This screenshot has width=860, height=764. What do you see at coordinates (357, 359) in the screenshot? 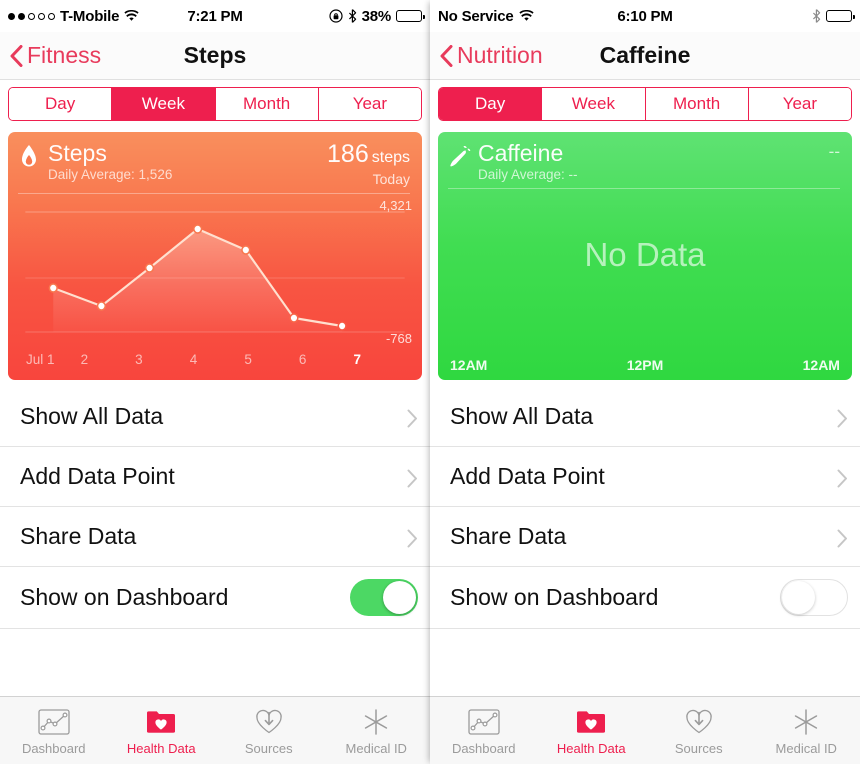
I see `x-tick-today: 7` at bounding box center [357, 359].